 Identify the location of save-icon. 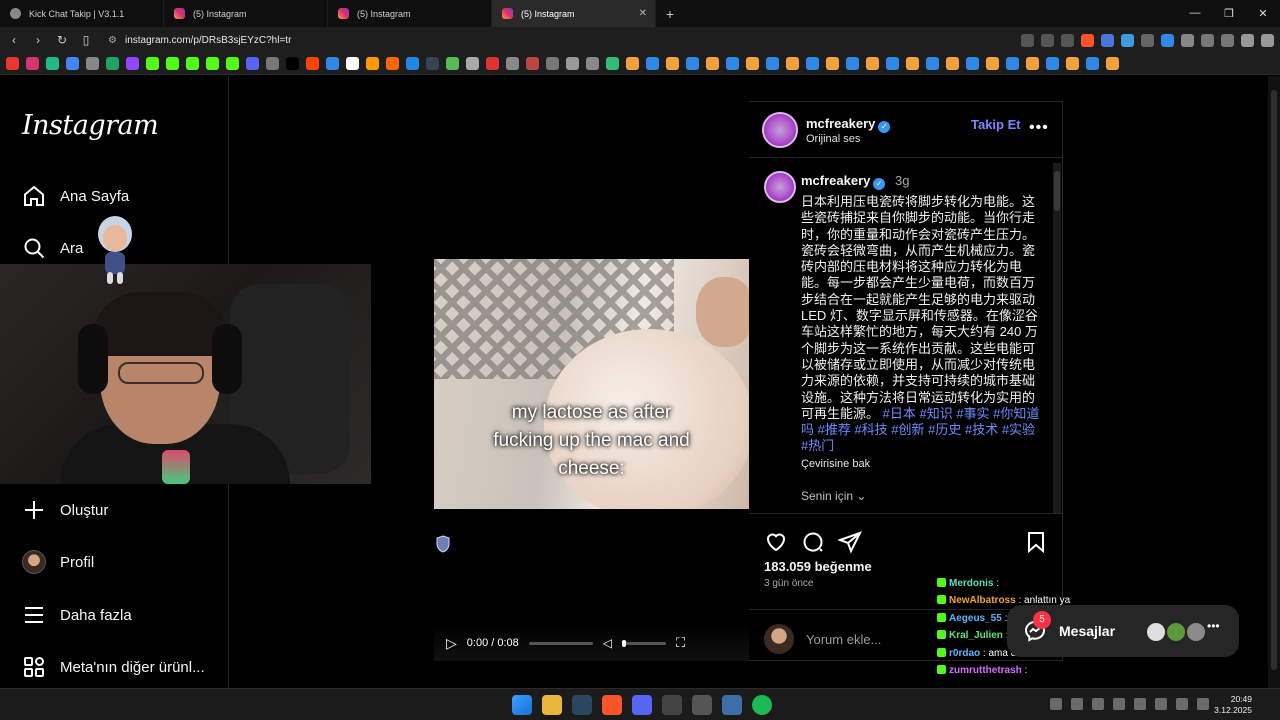
(1036, 542).